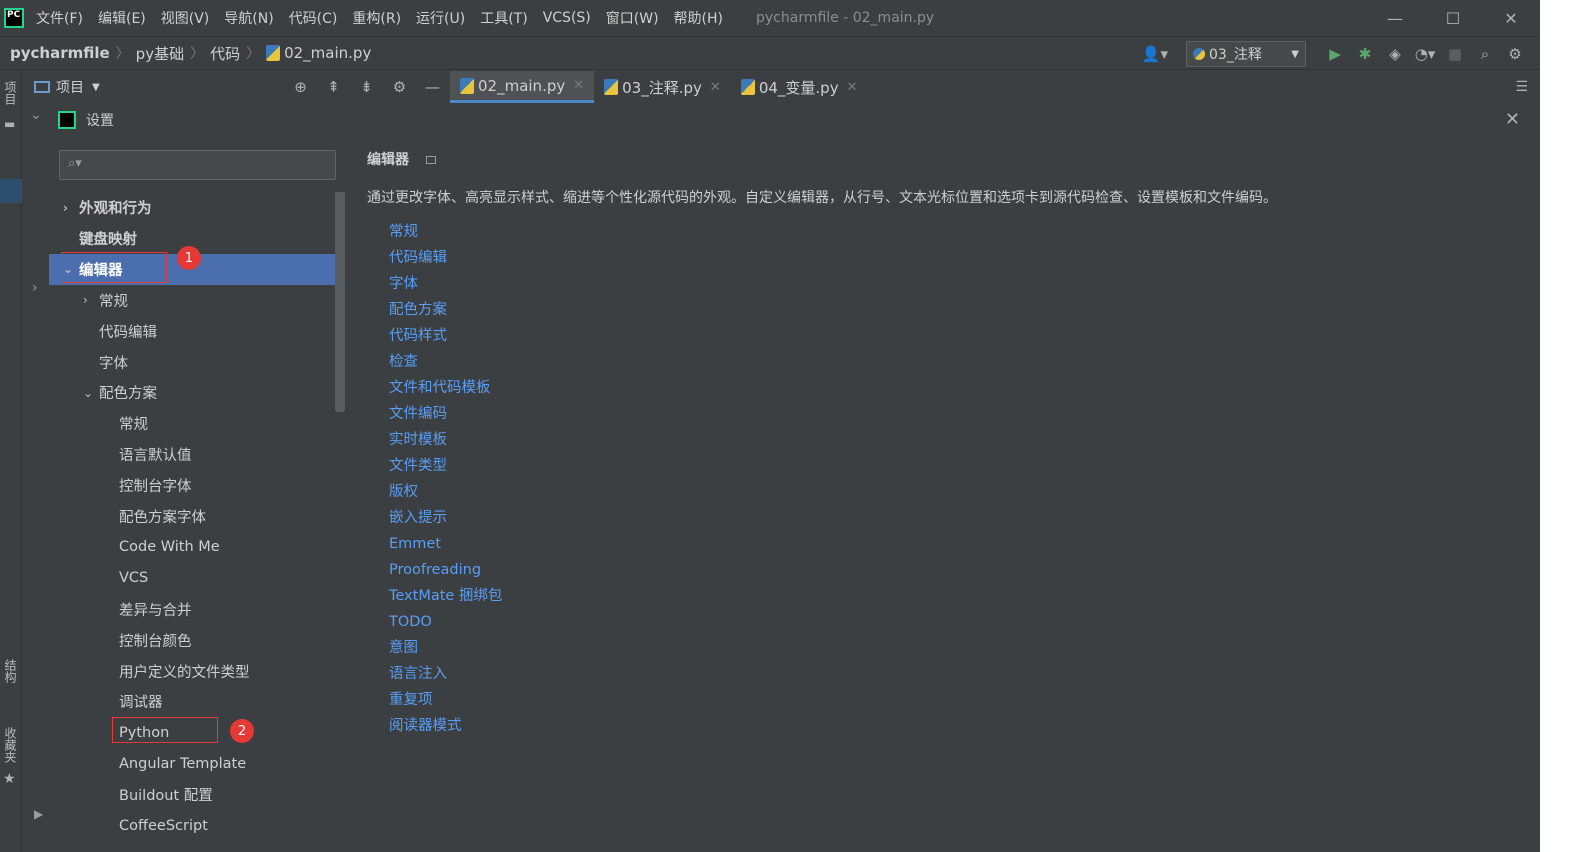 This screenshot has width=1587, height=852. Describe the element at coordinates (197, 331) in the screenshot. I see `settings-tree-item: 代码编辑` at that location.